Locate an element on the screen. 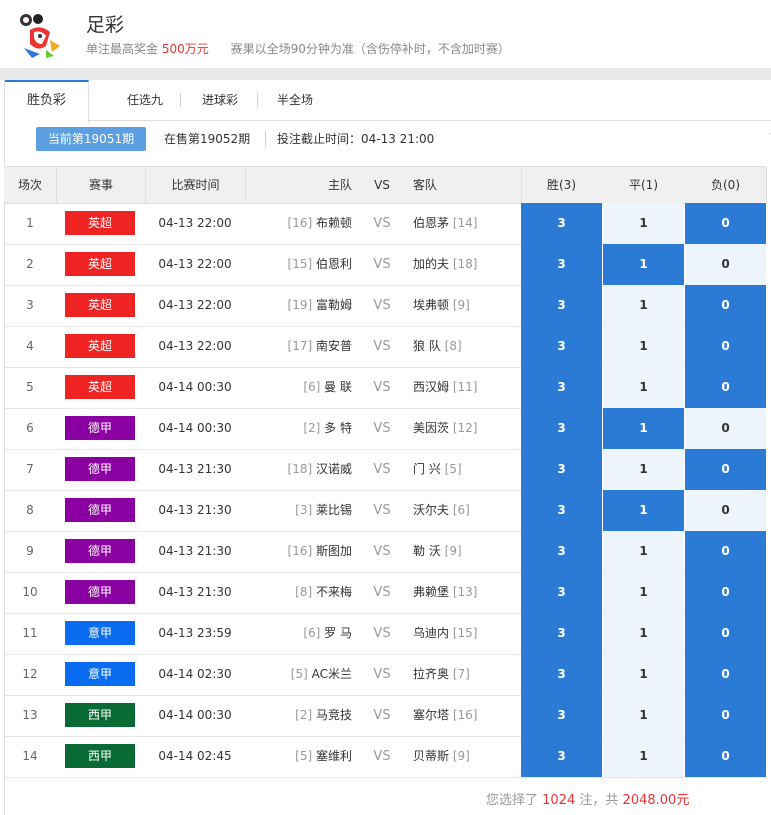  away-team: 沃尔夫 [6] is located at coordinates (468, 510).